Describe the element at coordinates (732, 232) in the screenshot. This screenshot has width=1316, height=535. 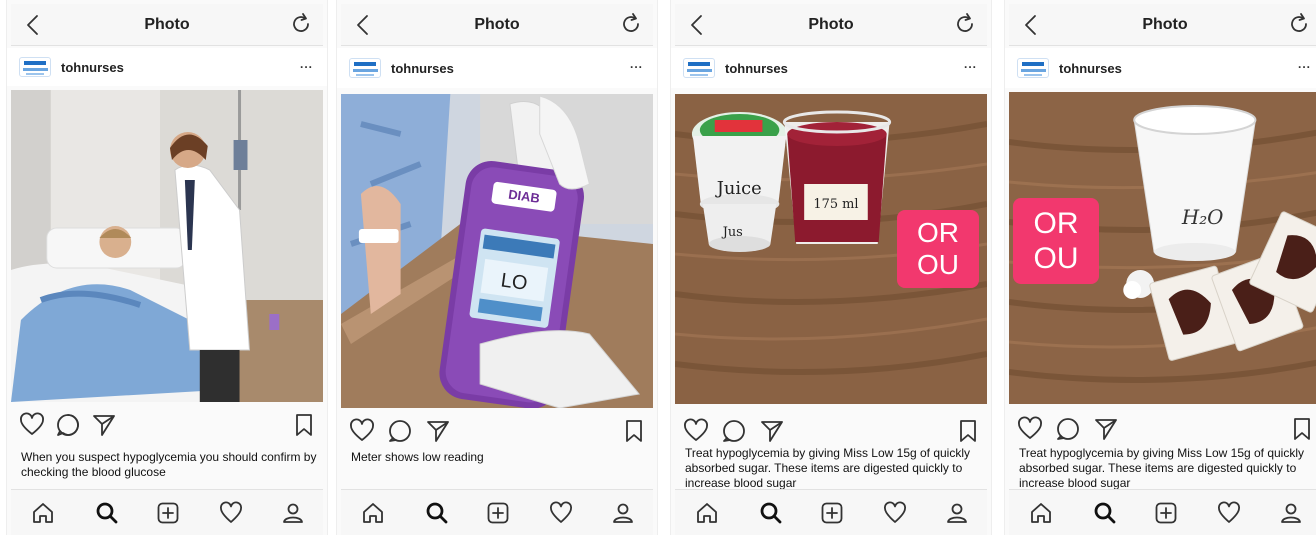
I see `cup-label-jus: Jus` at that location.